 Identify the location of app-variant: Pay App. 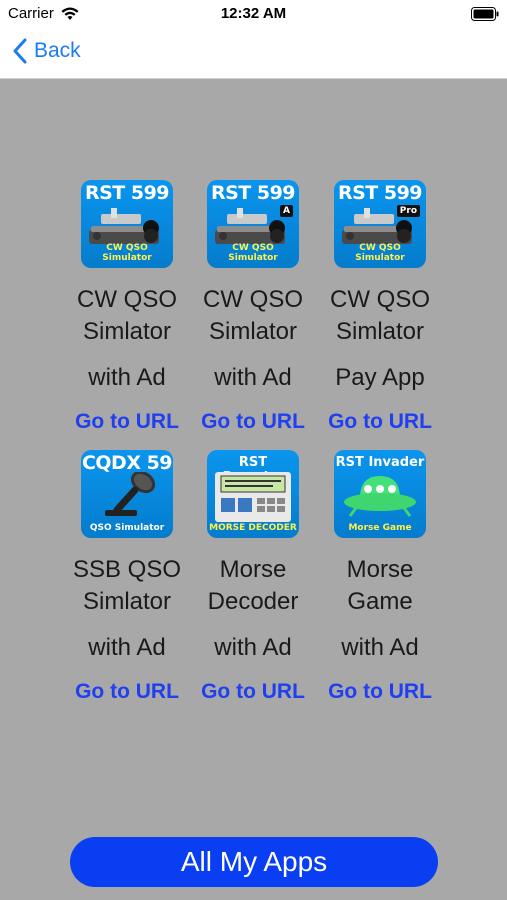
(380, 377).